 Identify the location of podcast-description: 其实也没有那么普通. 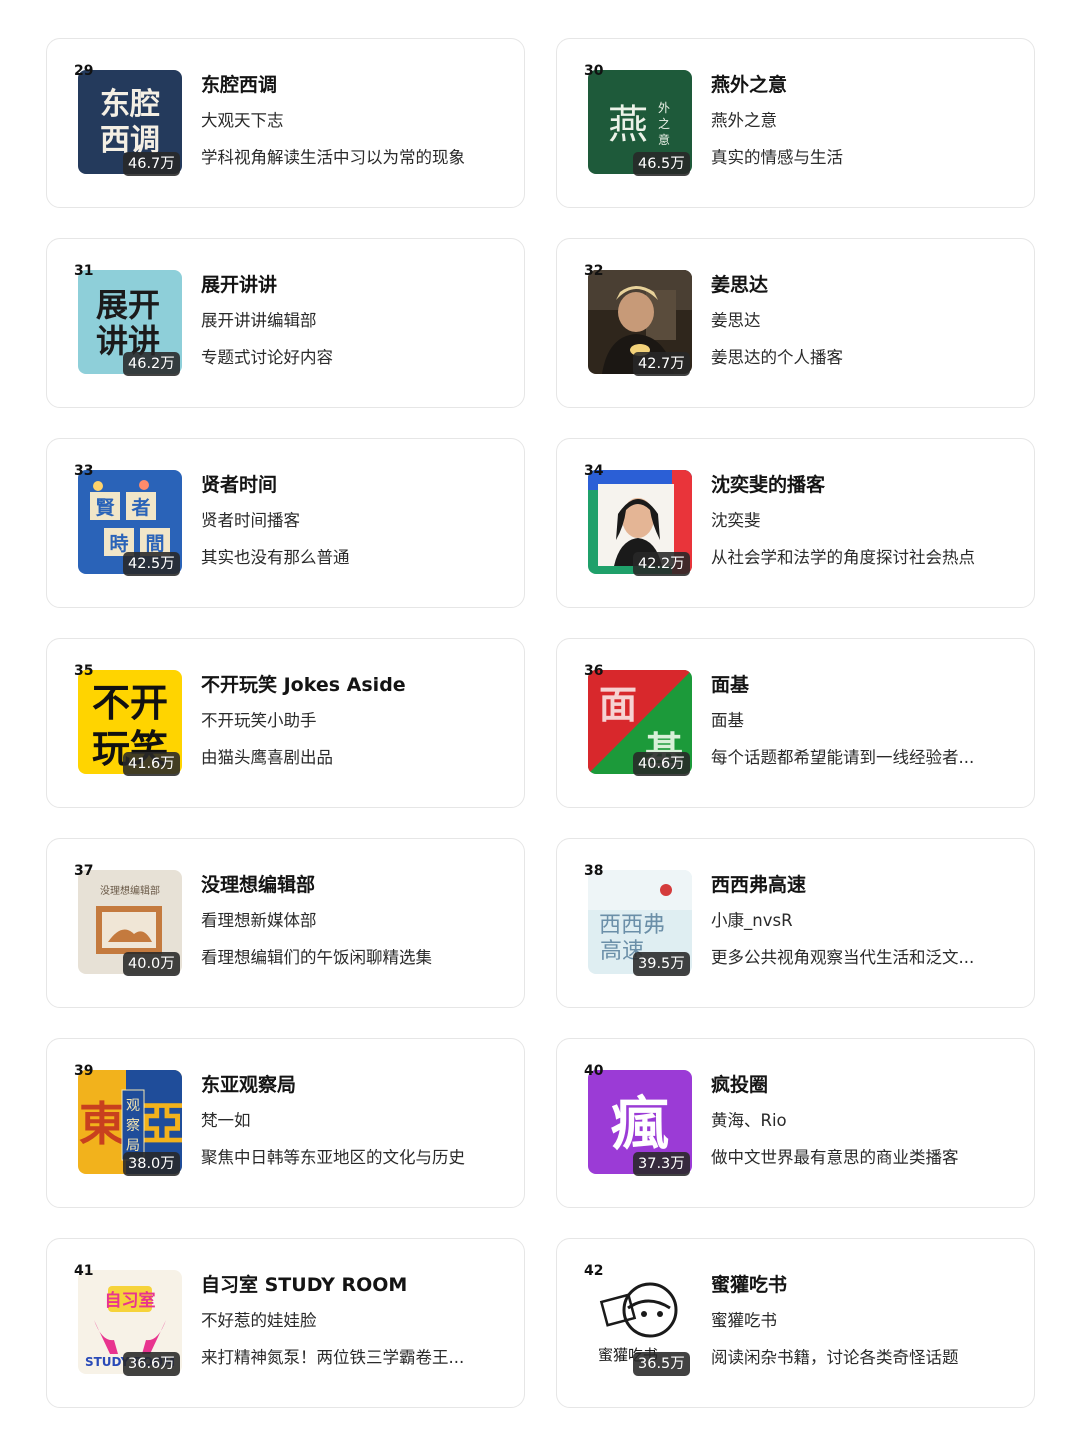
(275, 557).